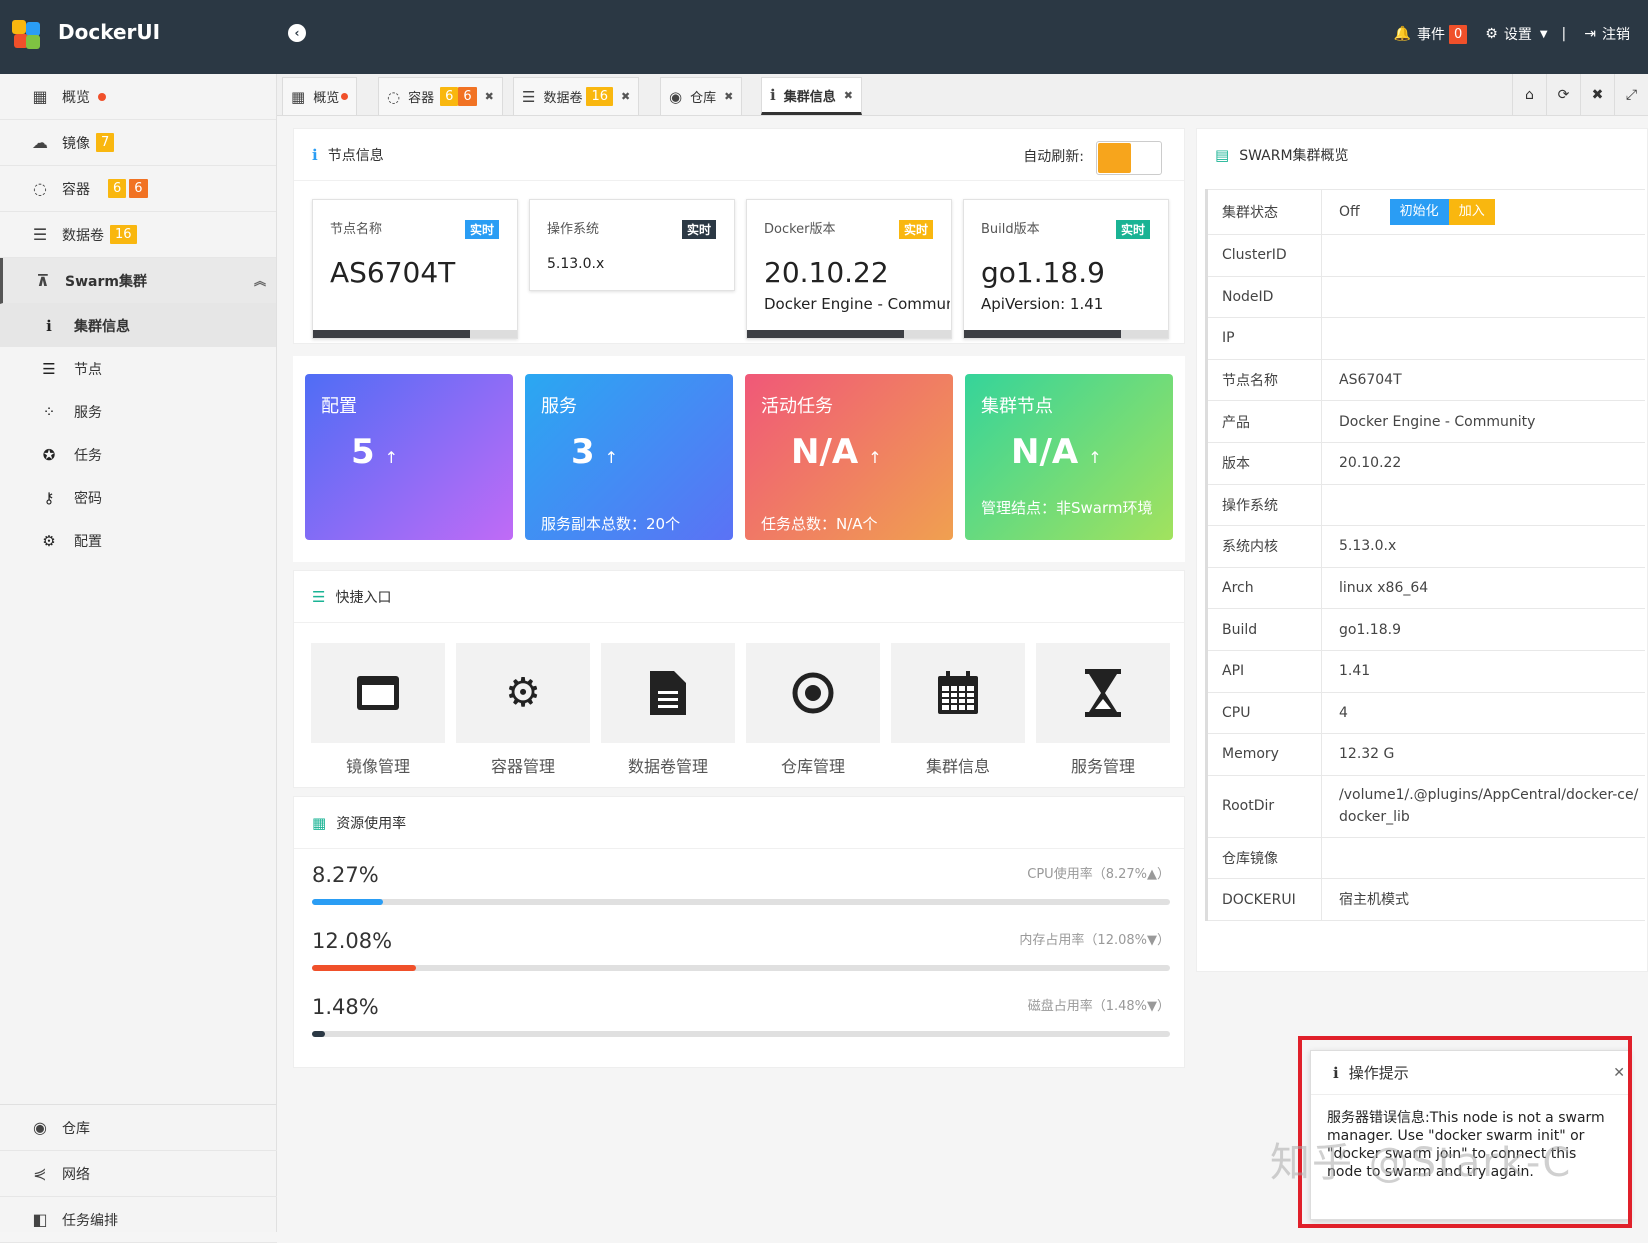  What do you see at coordinates (1069, 457) in the screenshot?
I see `cluster-nodes-stat-card: 集群节点 N/A ↑ 管理结点：非Swarm环境` at bounding box center [1069, 457].